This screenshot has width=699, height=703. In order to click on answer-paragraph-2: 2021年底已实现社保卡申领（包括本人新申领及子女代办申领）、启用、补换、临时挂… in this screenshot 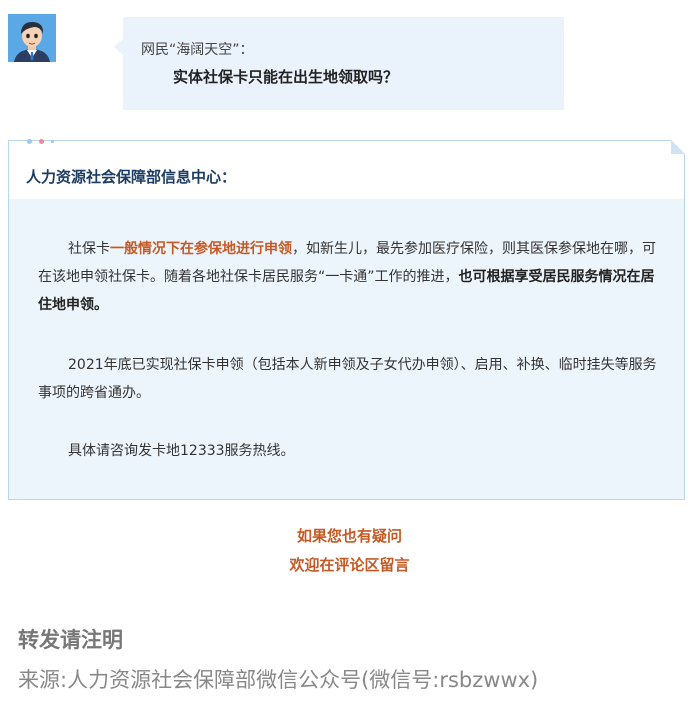, I will do `click(347, 379)`.